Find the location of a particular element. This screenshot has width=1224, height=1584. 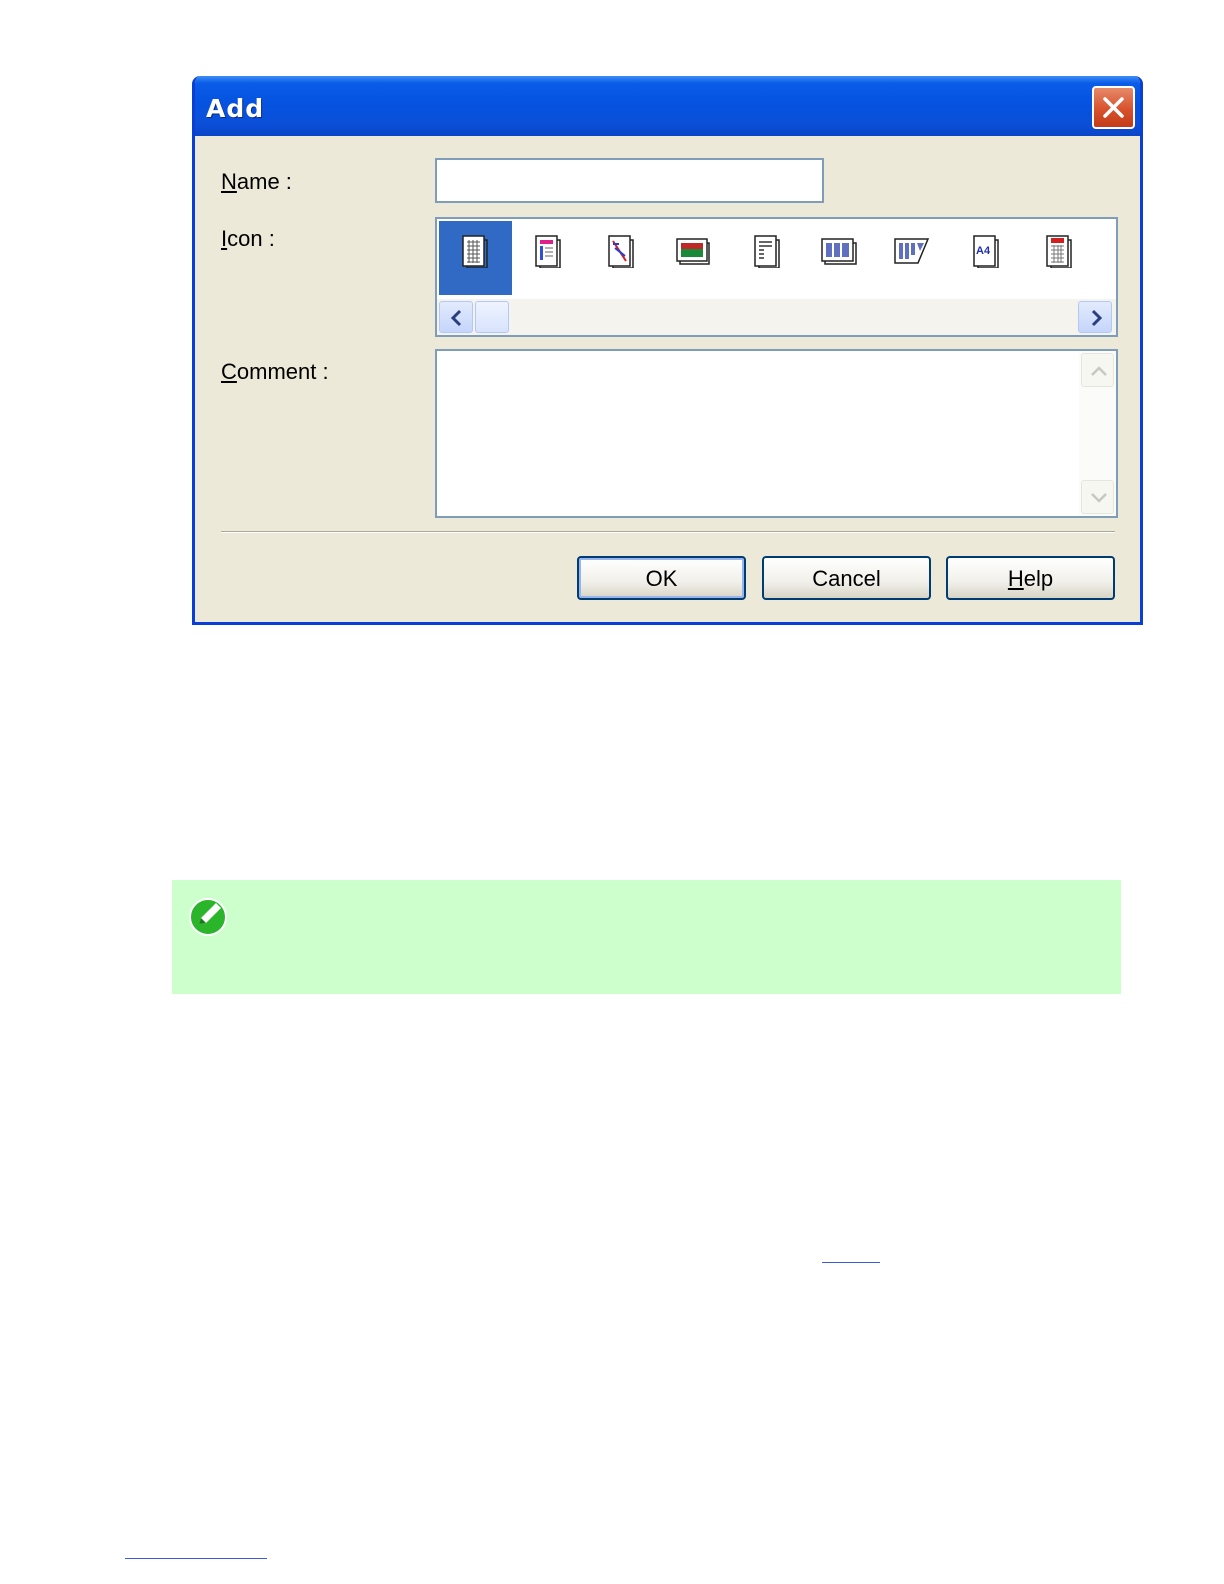

icon-label: Icon : is located at coordinates (248, 238).